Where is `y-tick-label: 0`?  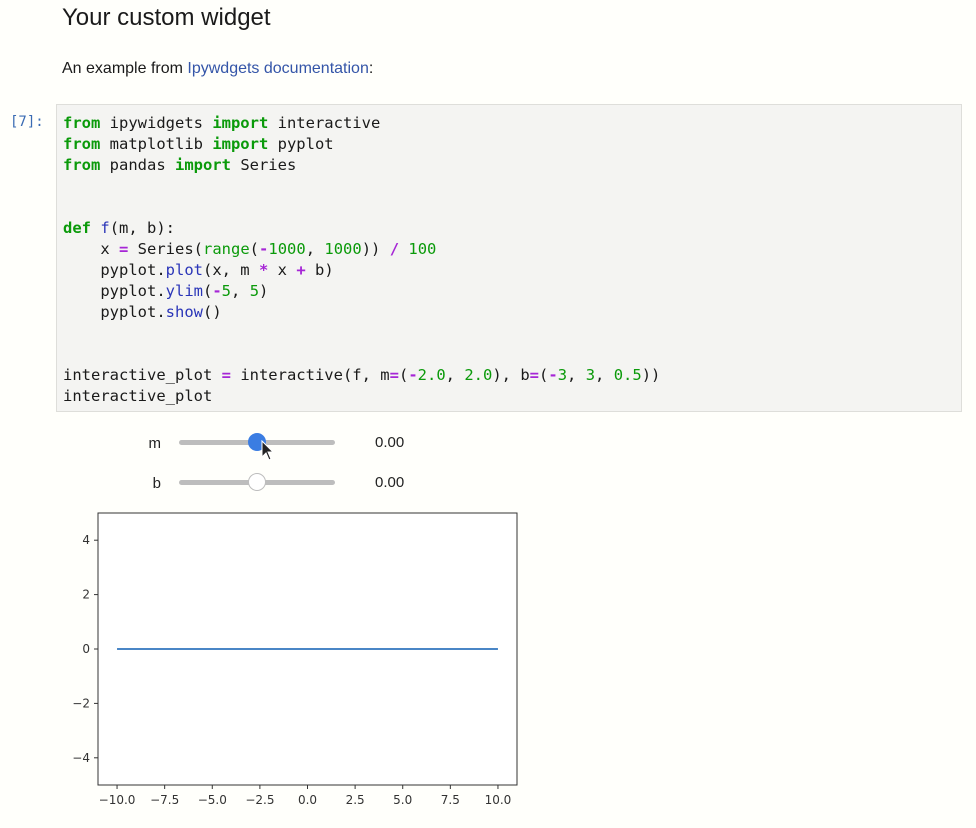
y-tick-label: 0 is located at coordinates (86, 649).